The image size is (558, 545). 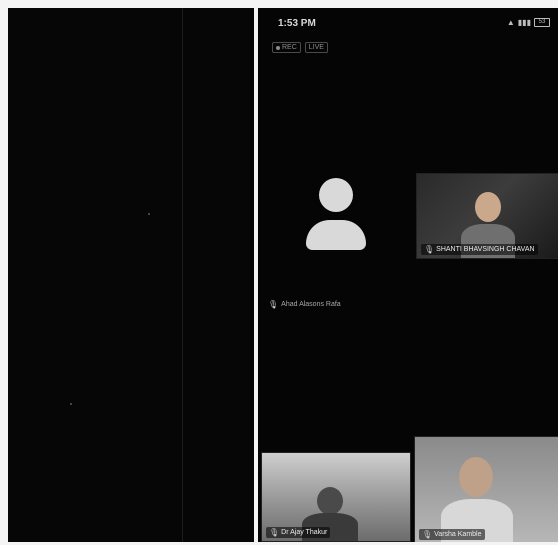 I want to click on battery-icon: 53, so click(x=542, y=22).